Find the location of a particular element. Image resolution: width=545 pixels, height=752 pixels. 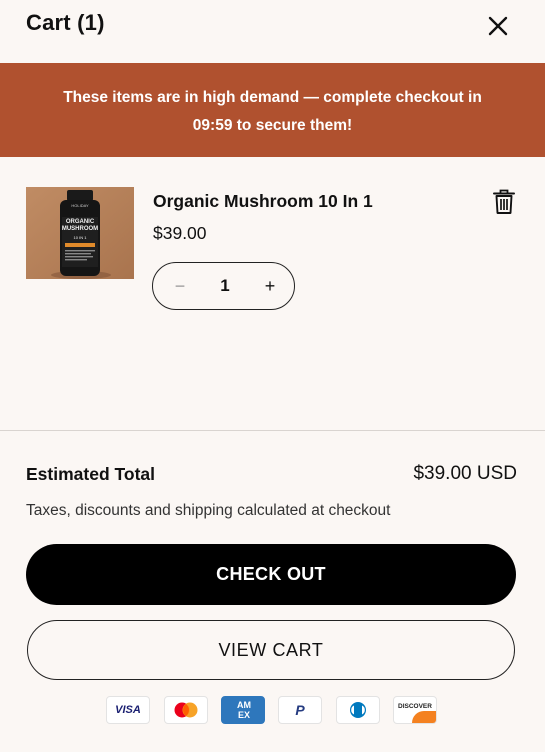

estimated-total-value: $39.00 USD is located at coordinates (465, 473).